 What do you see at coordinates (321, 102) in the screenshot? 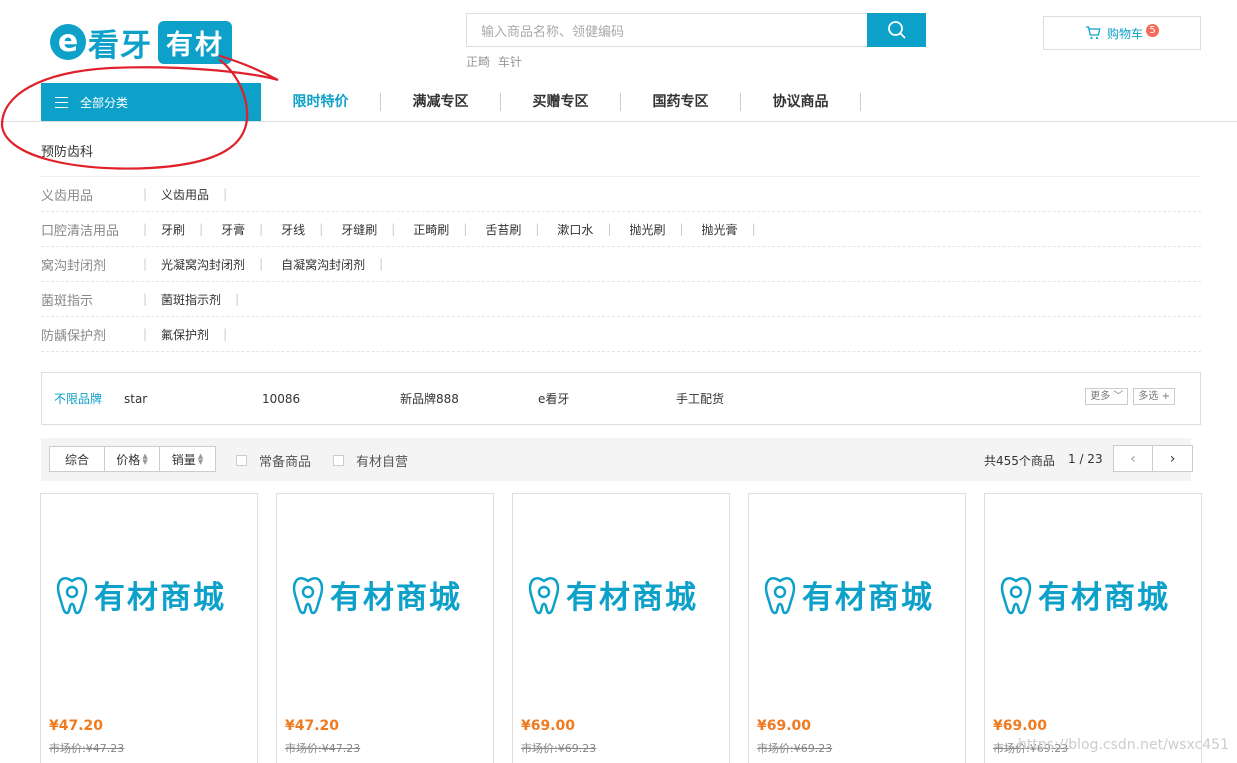
I see `nav-item-flash-sale: 限时特价` at bounding box center [321, 102].